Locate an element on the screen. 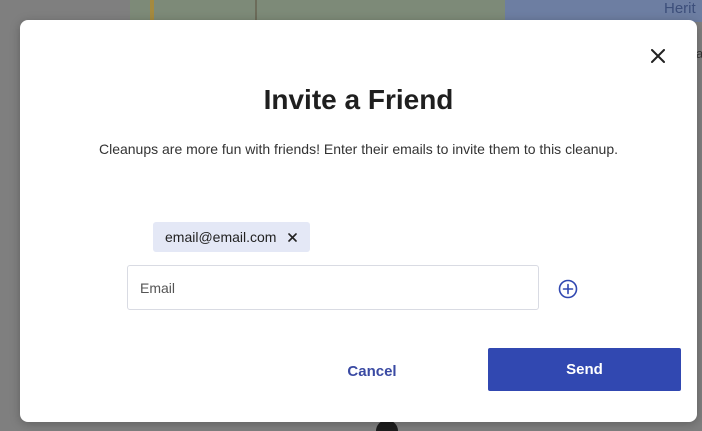 This screenshot has width=702, height=431. email-chip: email@email.com is located at coordinates (232, 237).